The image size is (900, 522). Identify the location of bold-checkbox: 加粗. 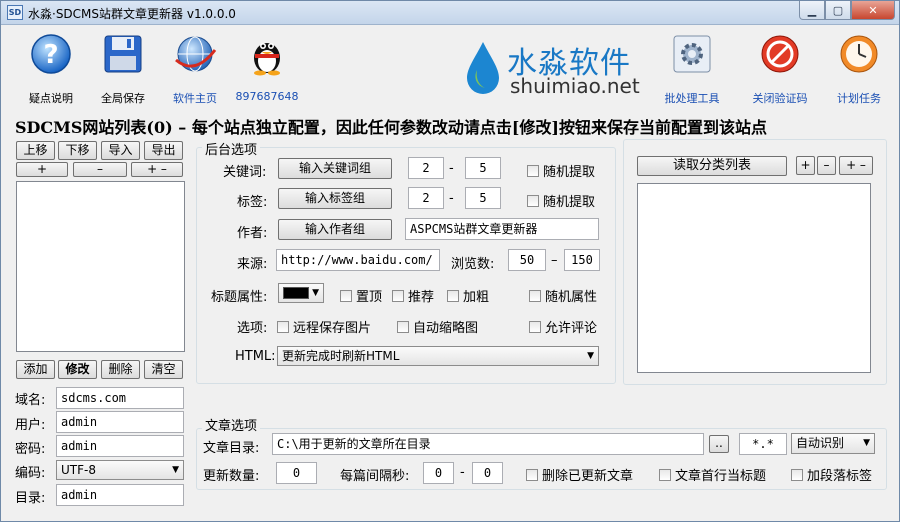
(468, 295).